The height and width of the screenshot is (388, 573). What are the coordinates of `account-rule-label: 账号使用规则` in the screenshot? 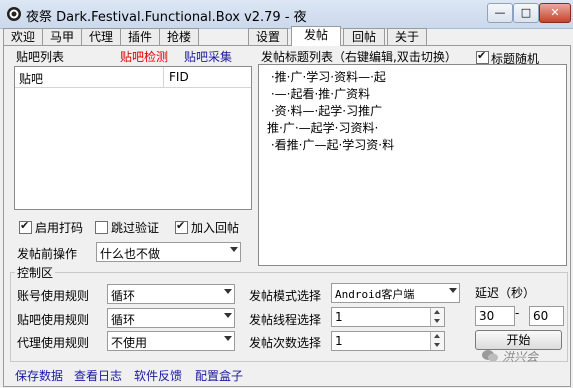 It's located at (53, 296).